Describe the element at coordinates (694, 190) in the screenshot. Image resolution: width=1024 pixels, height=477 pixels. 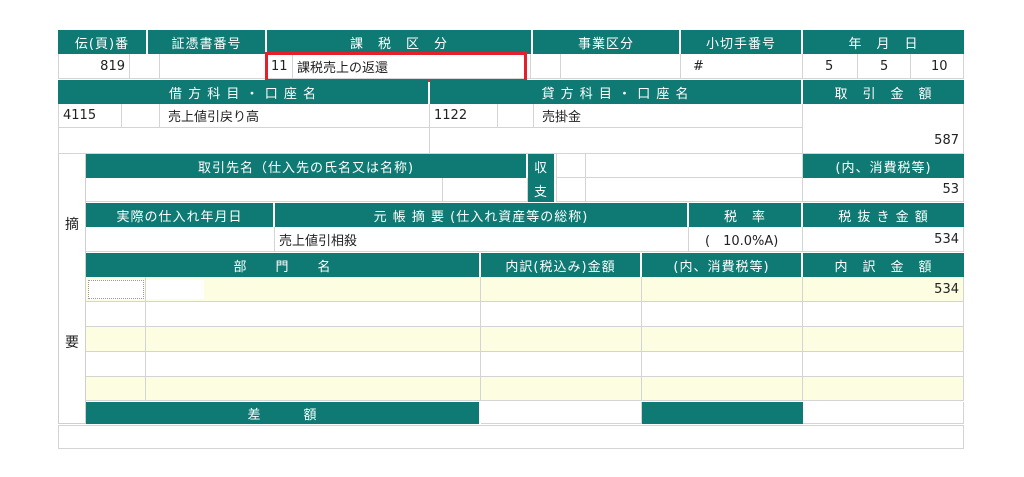
I see `pay-blank` at that location.